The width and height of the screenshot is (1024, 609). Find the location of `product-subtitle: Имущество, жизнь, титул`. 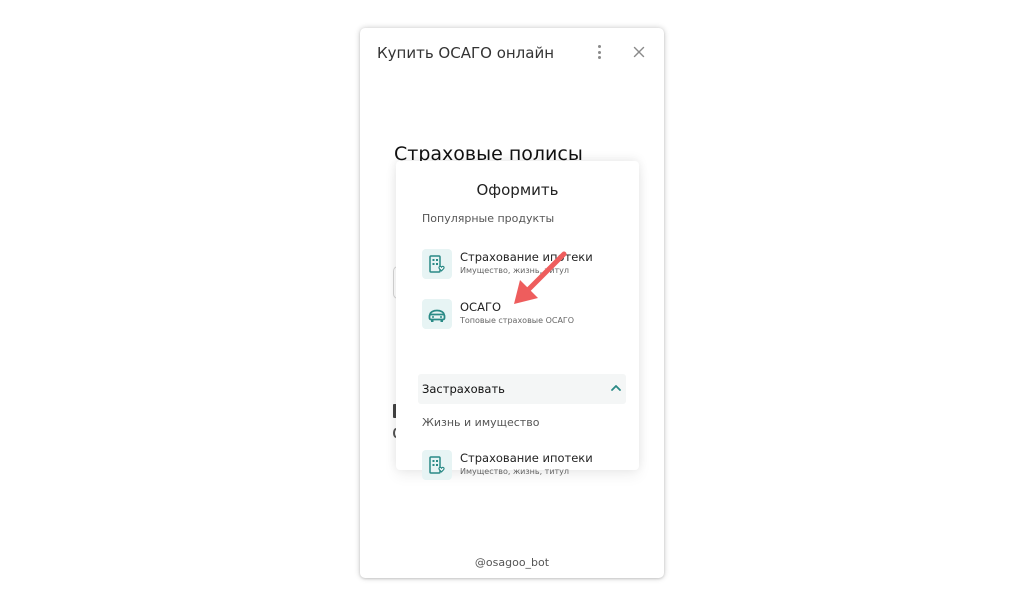

product-subtitle: Имущество, жизнь, титул is located at coordinates (515, 471).